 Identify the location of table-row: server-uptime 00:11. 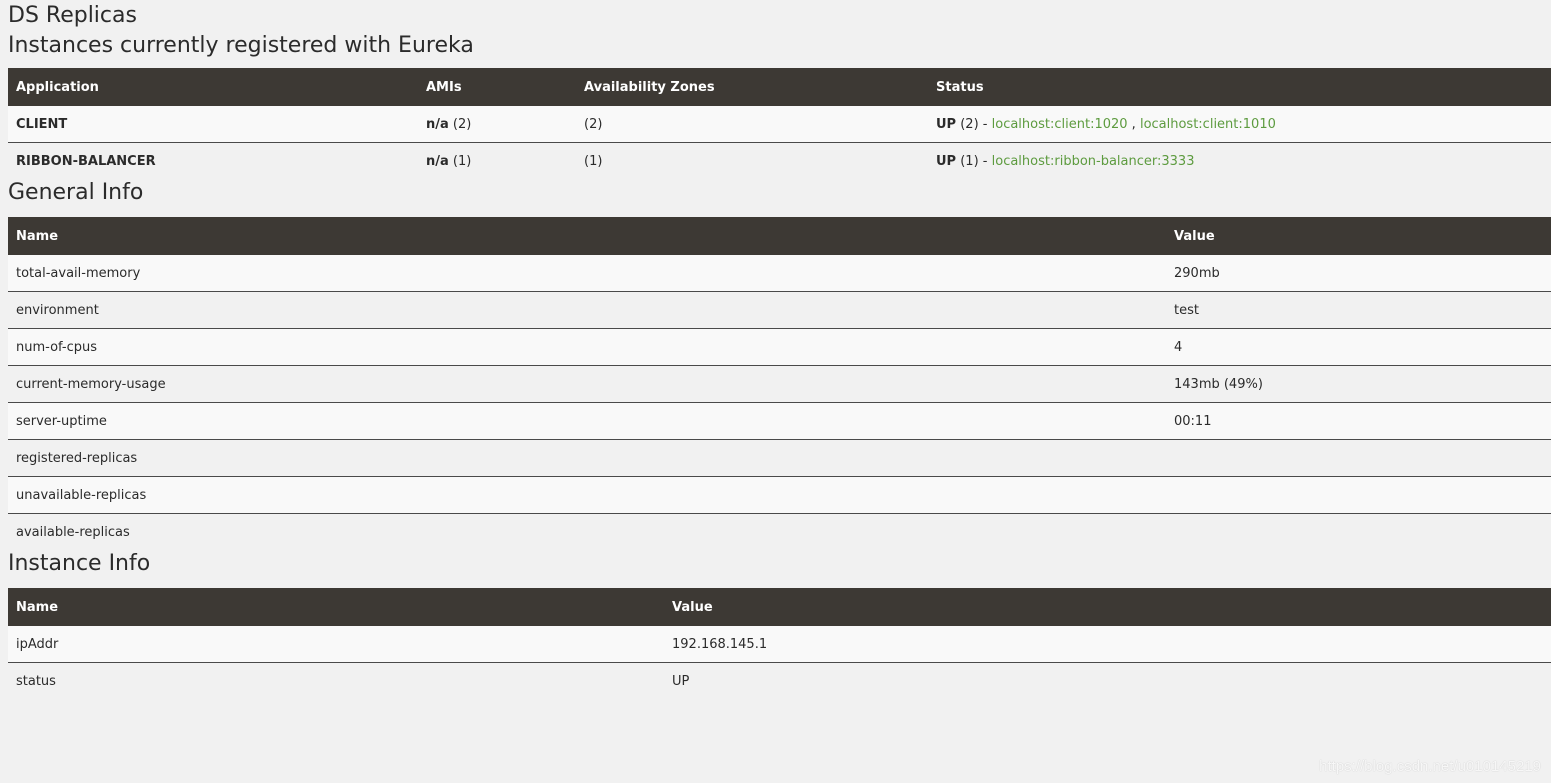
(779, 421).